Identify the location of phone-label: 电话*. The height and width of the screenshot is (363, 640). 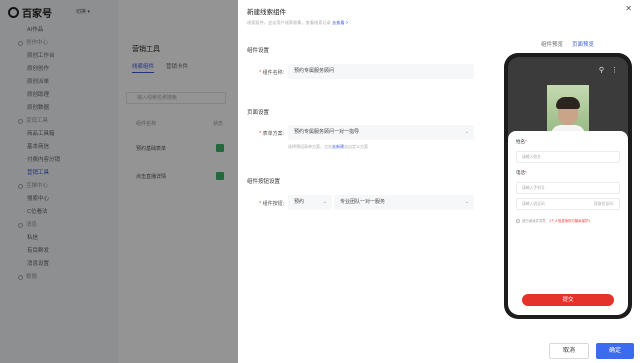
(521, 172).